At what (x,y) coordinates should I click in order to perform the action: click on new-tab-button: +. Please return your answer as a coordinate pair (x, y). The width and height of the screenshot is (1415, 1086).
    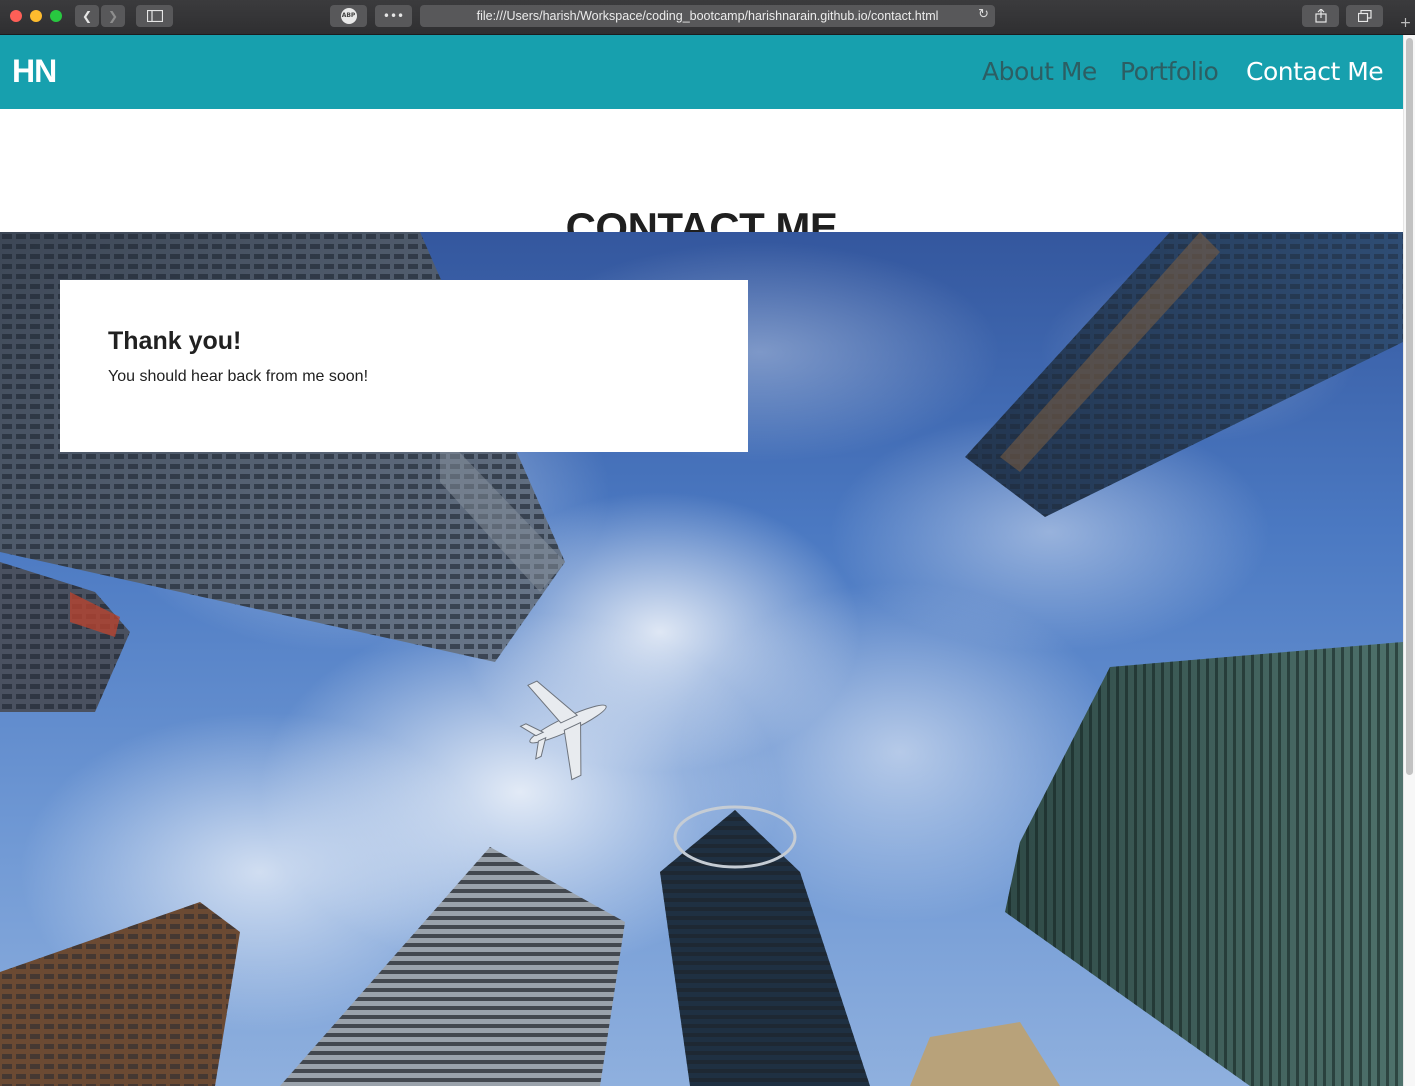
    Looking at the image, I should click on (1405, 23).